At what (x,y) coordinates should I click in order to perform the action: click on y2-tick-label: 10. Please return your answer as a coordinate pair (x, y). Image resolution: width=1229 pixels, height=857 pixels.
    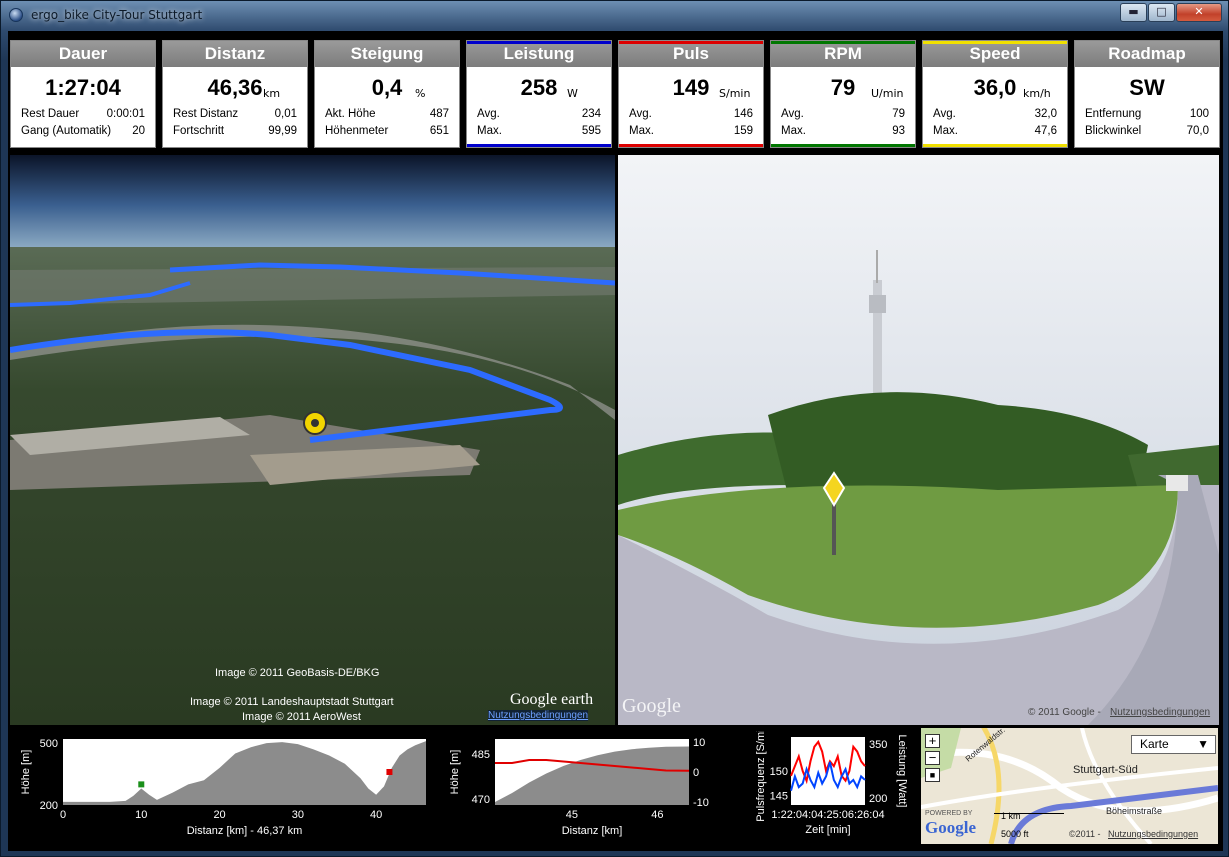
    Looking at the image, I should click on (699, 743).